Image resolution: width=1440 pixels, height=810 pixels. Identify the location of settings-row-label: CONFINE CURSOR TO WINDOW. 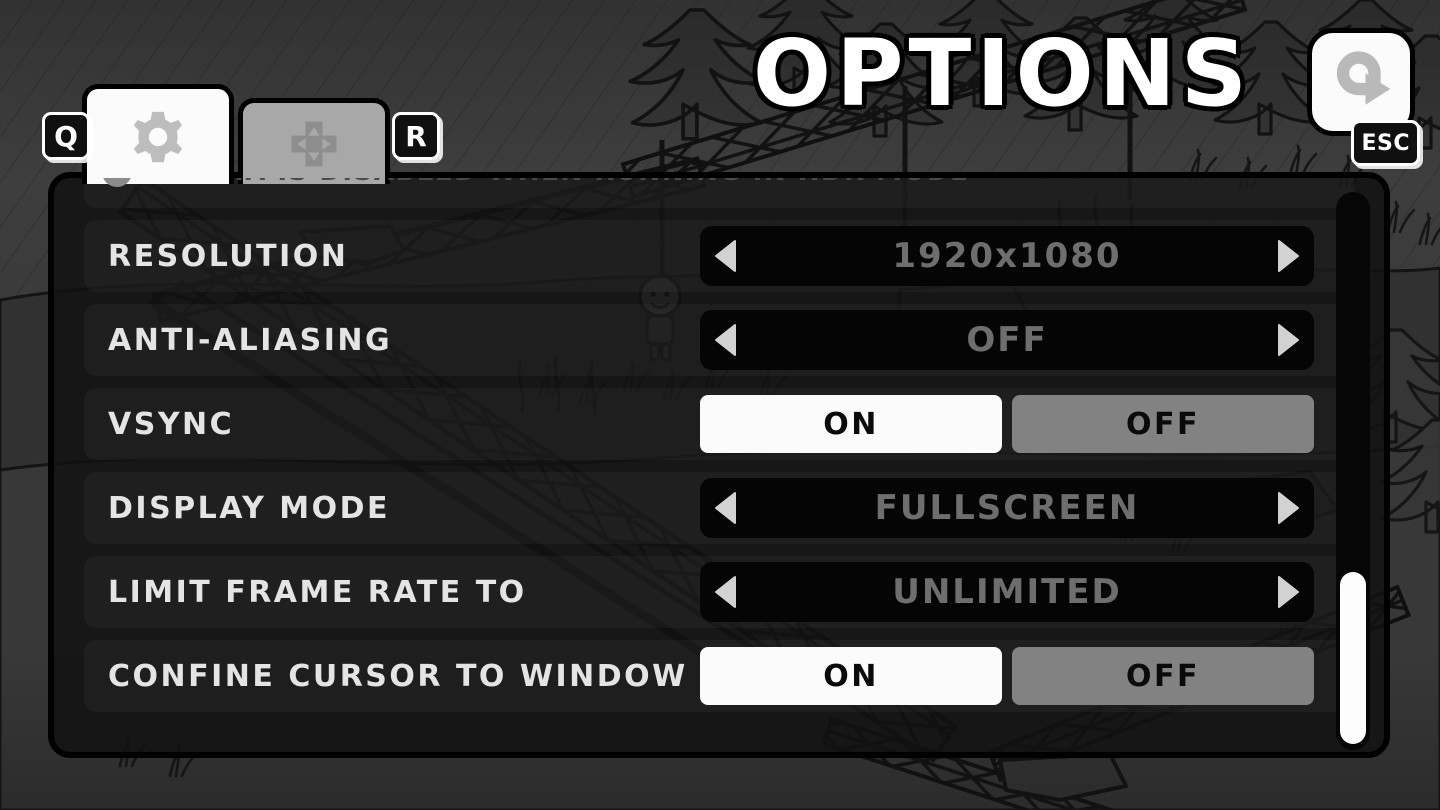
(398, 676).